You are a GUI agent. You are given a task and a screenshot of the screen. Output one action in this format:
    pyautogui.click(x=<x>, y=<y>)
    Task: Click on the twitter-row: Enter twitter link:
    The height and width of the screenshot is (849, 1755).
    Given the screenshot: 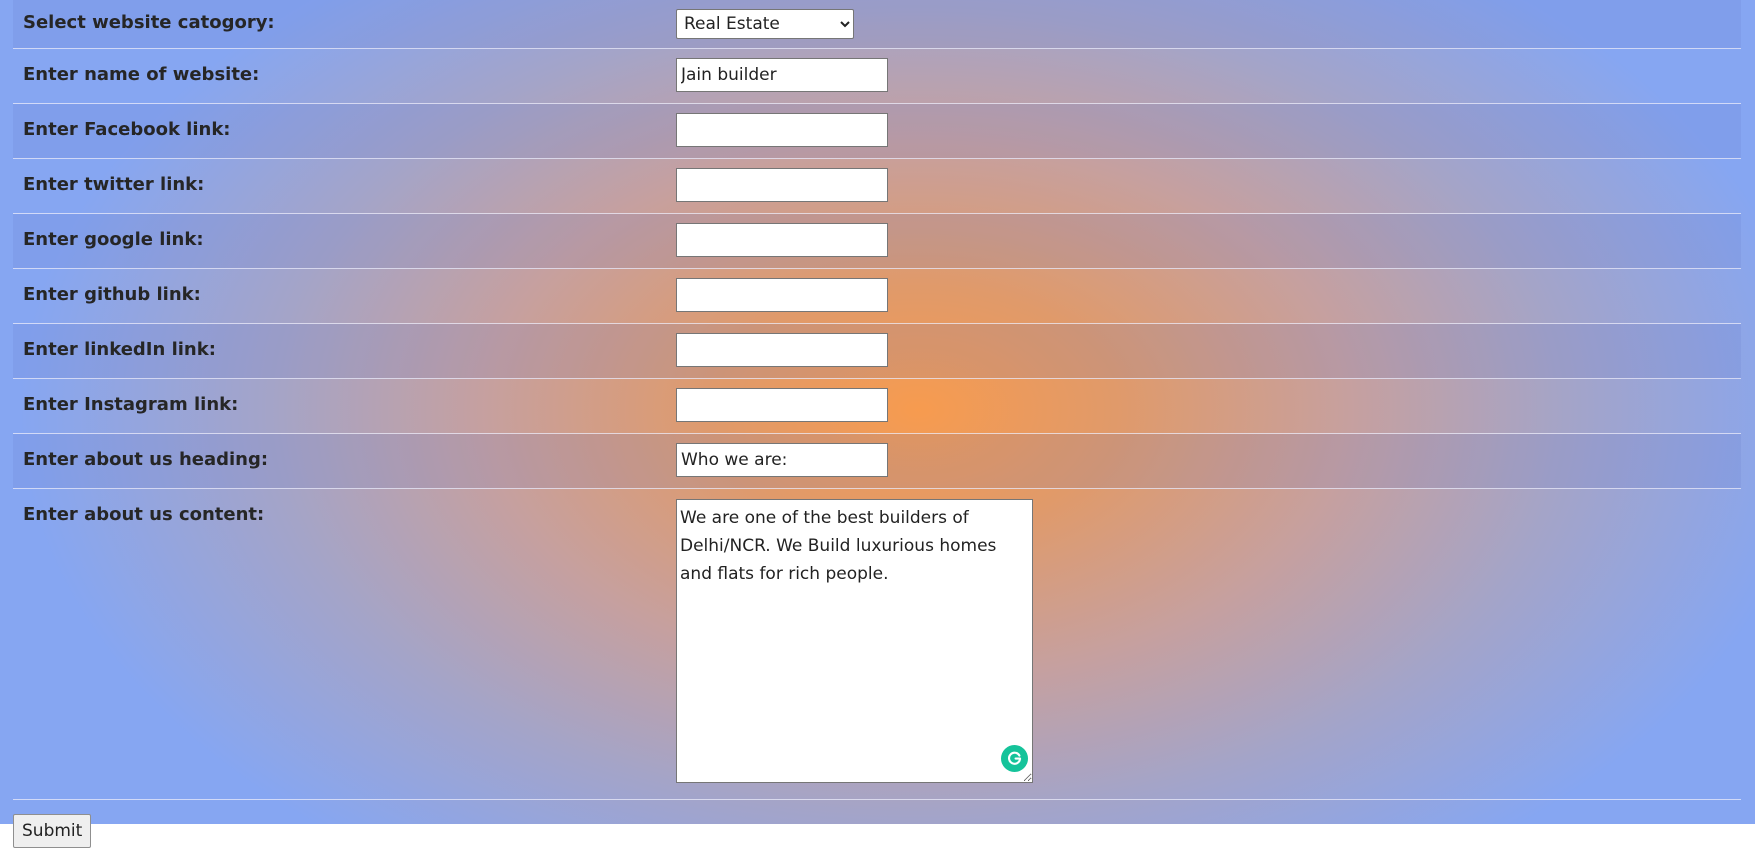 What is the action you would take?
    pyautogui.click(x=877, y=186)
    